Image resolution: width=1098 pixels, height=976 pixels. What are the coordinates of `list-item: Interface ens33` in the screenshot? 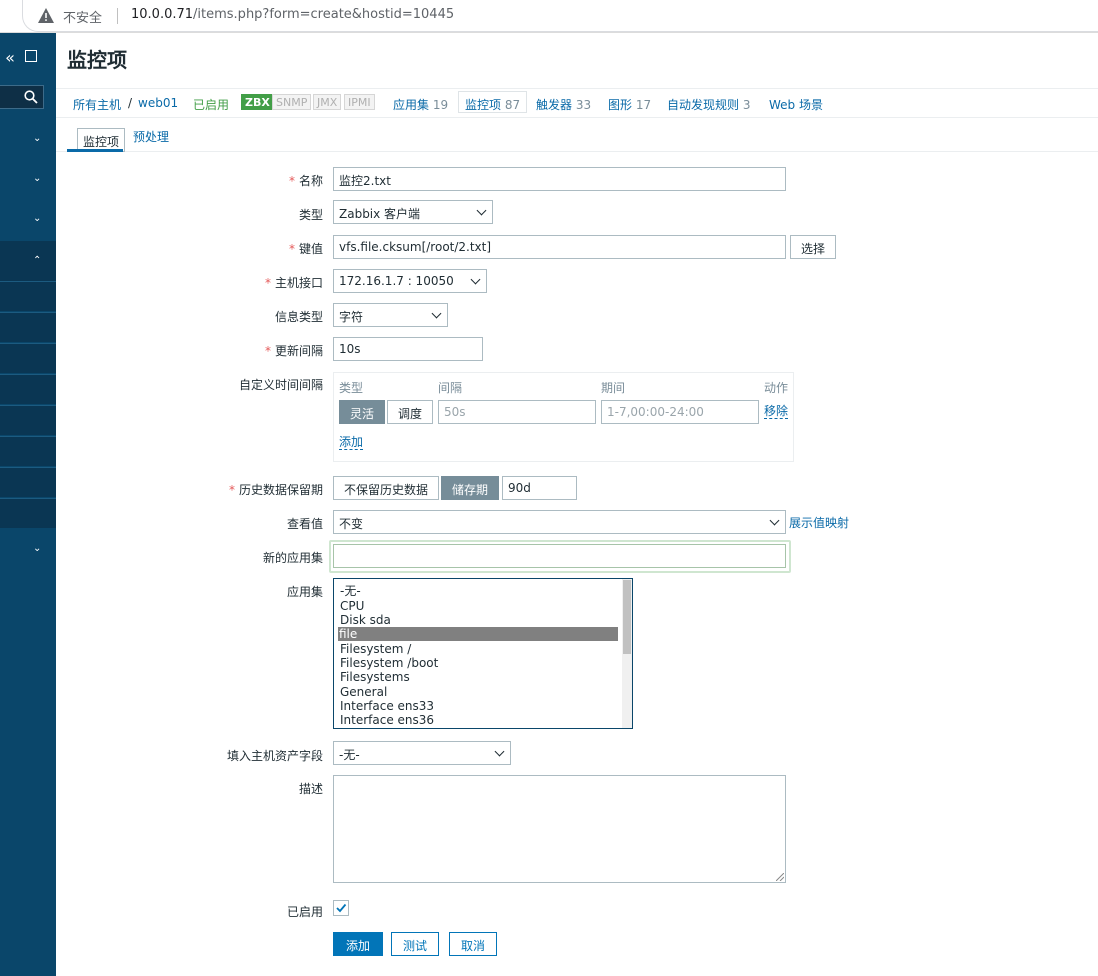 It's located at (479, 706).